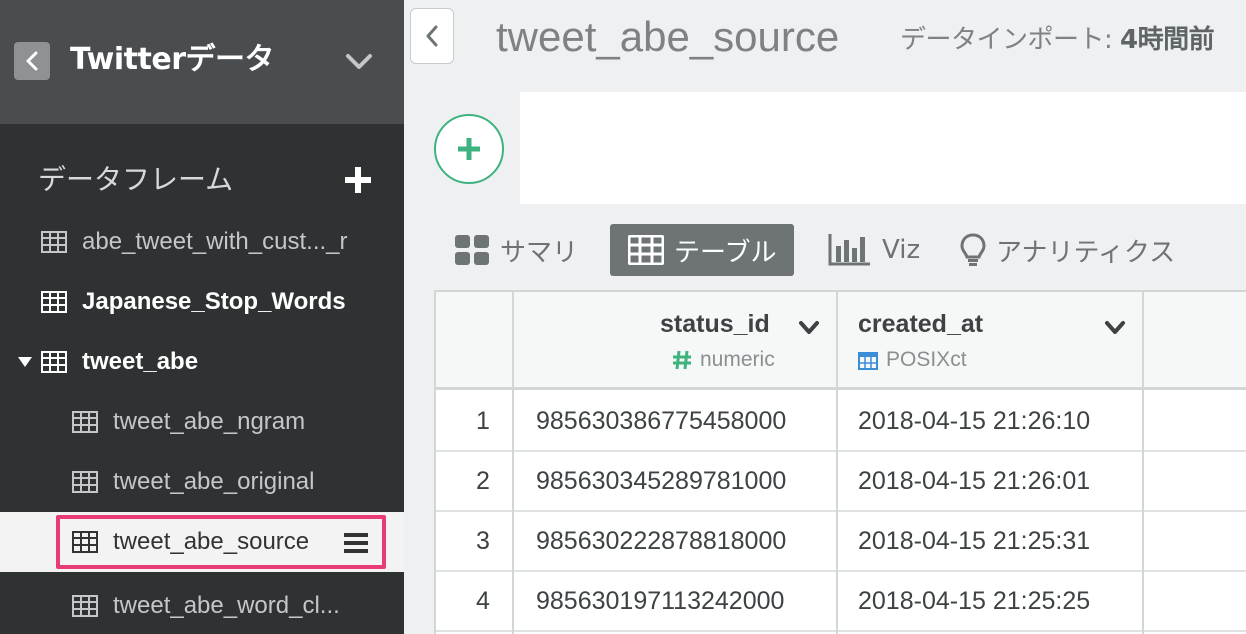 The height and width of the screenshot is (634, 1246). I want to click on sidebar-item-tweet-abe: tweet_abe, so click(202, 362).